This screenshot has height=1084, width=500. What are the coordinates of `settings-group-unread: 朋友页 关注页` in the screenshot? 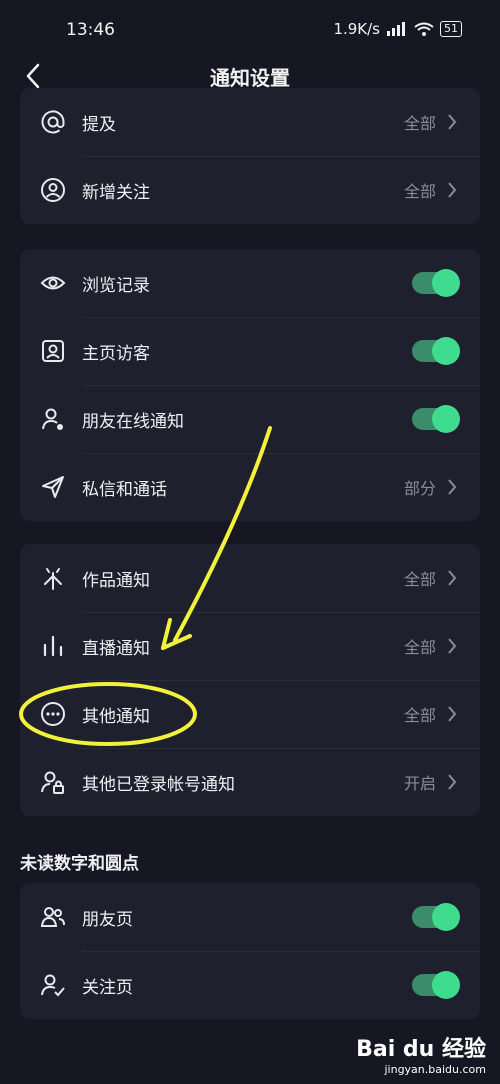 It's located at (250, 951).